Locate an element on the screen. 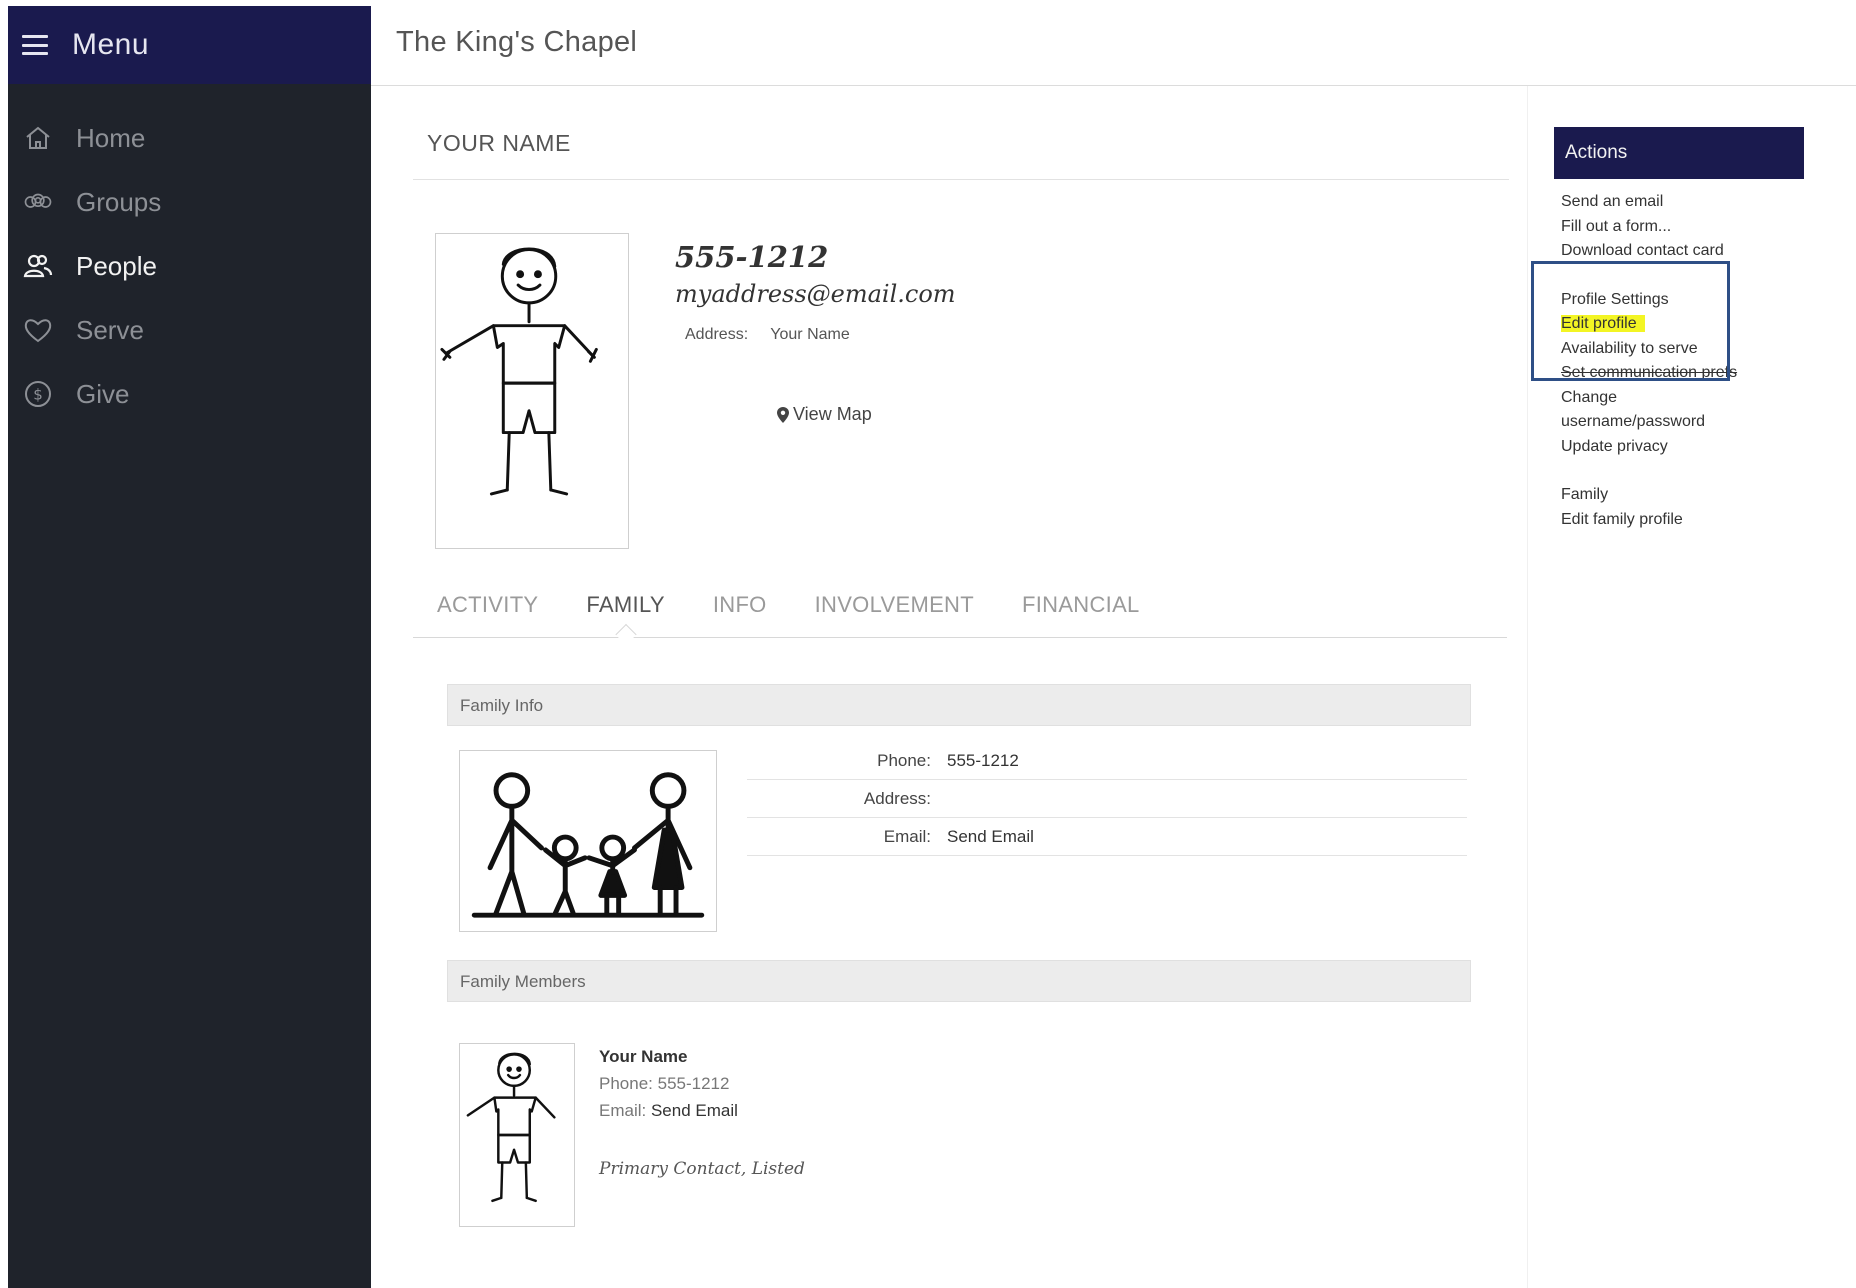 The image size is (1856, 1288). profile-photo is located at coordinates (532, 391).